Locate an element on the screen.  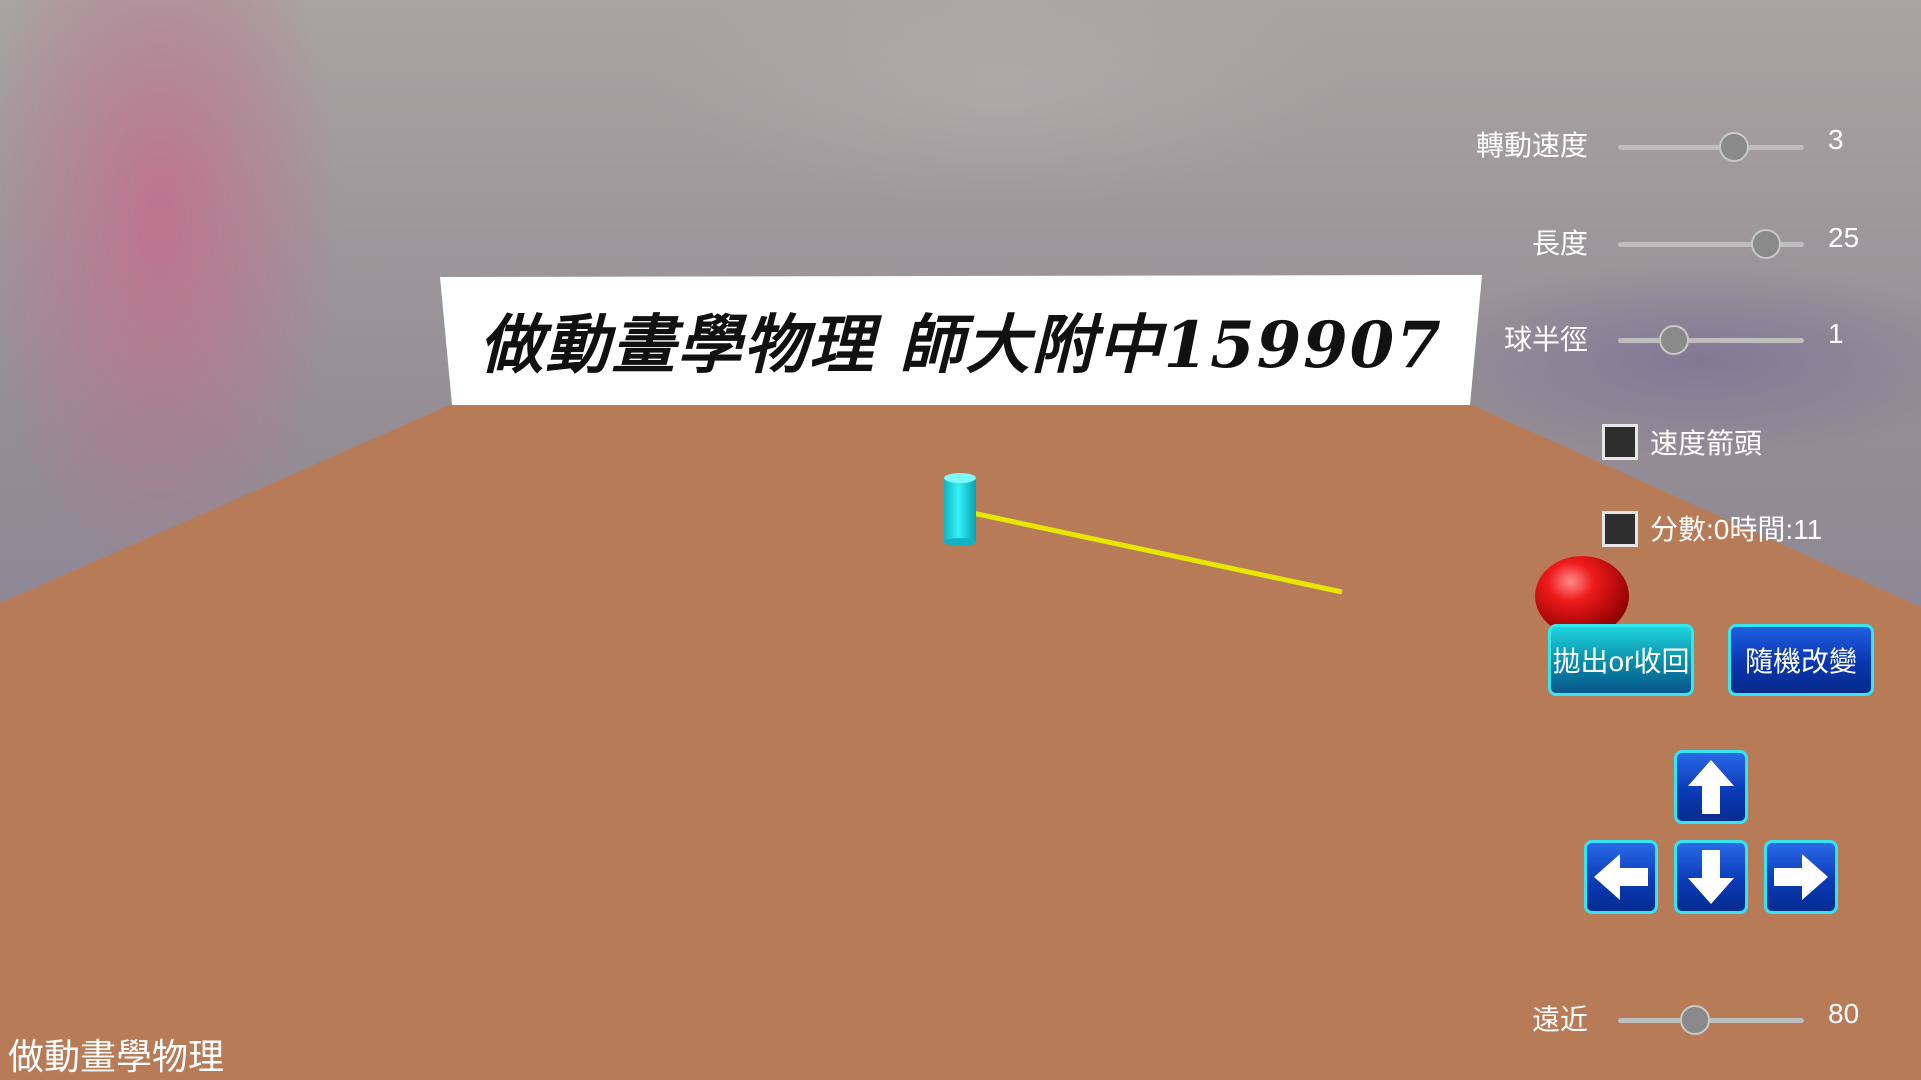
move-right-button is located at coordinates (1801, 877).